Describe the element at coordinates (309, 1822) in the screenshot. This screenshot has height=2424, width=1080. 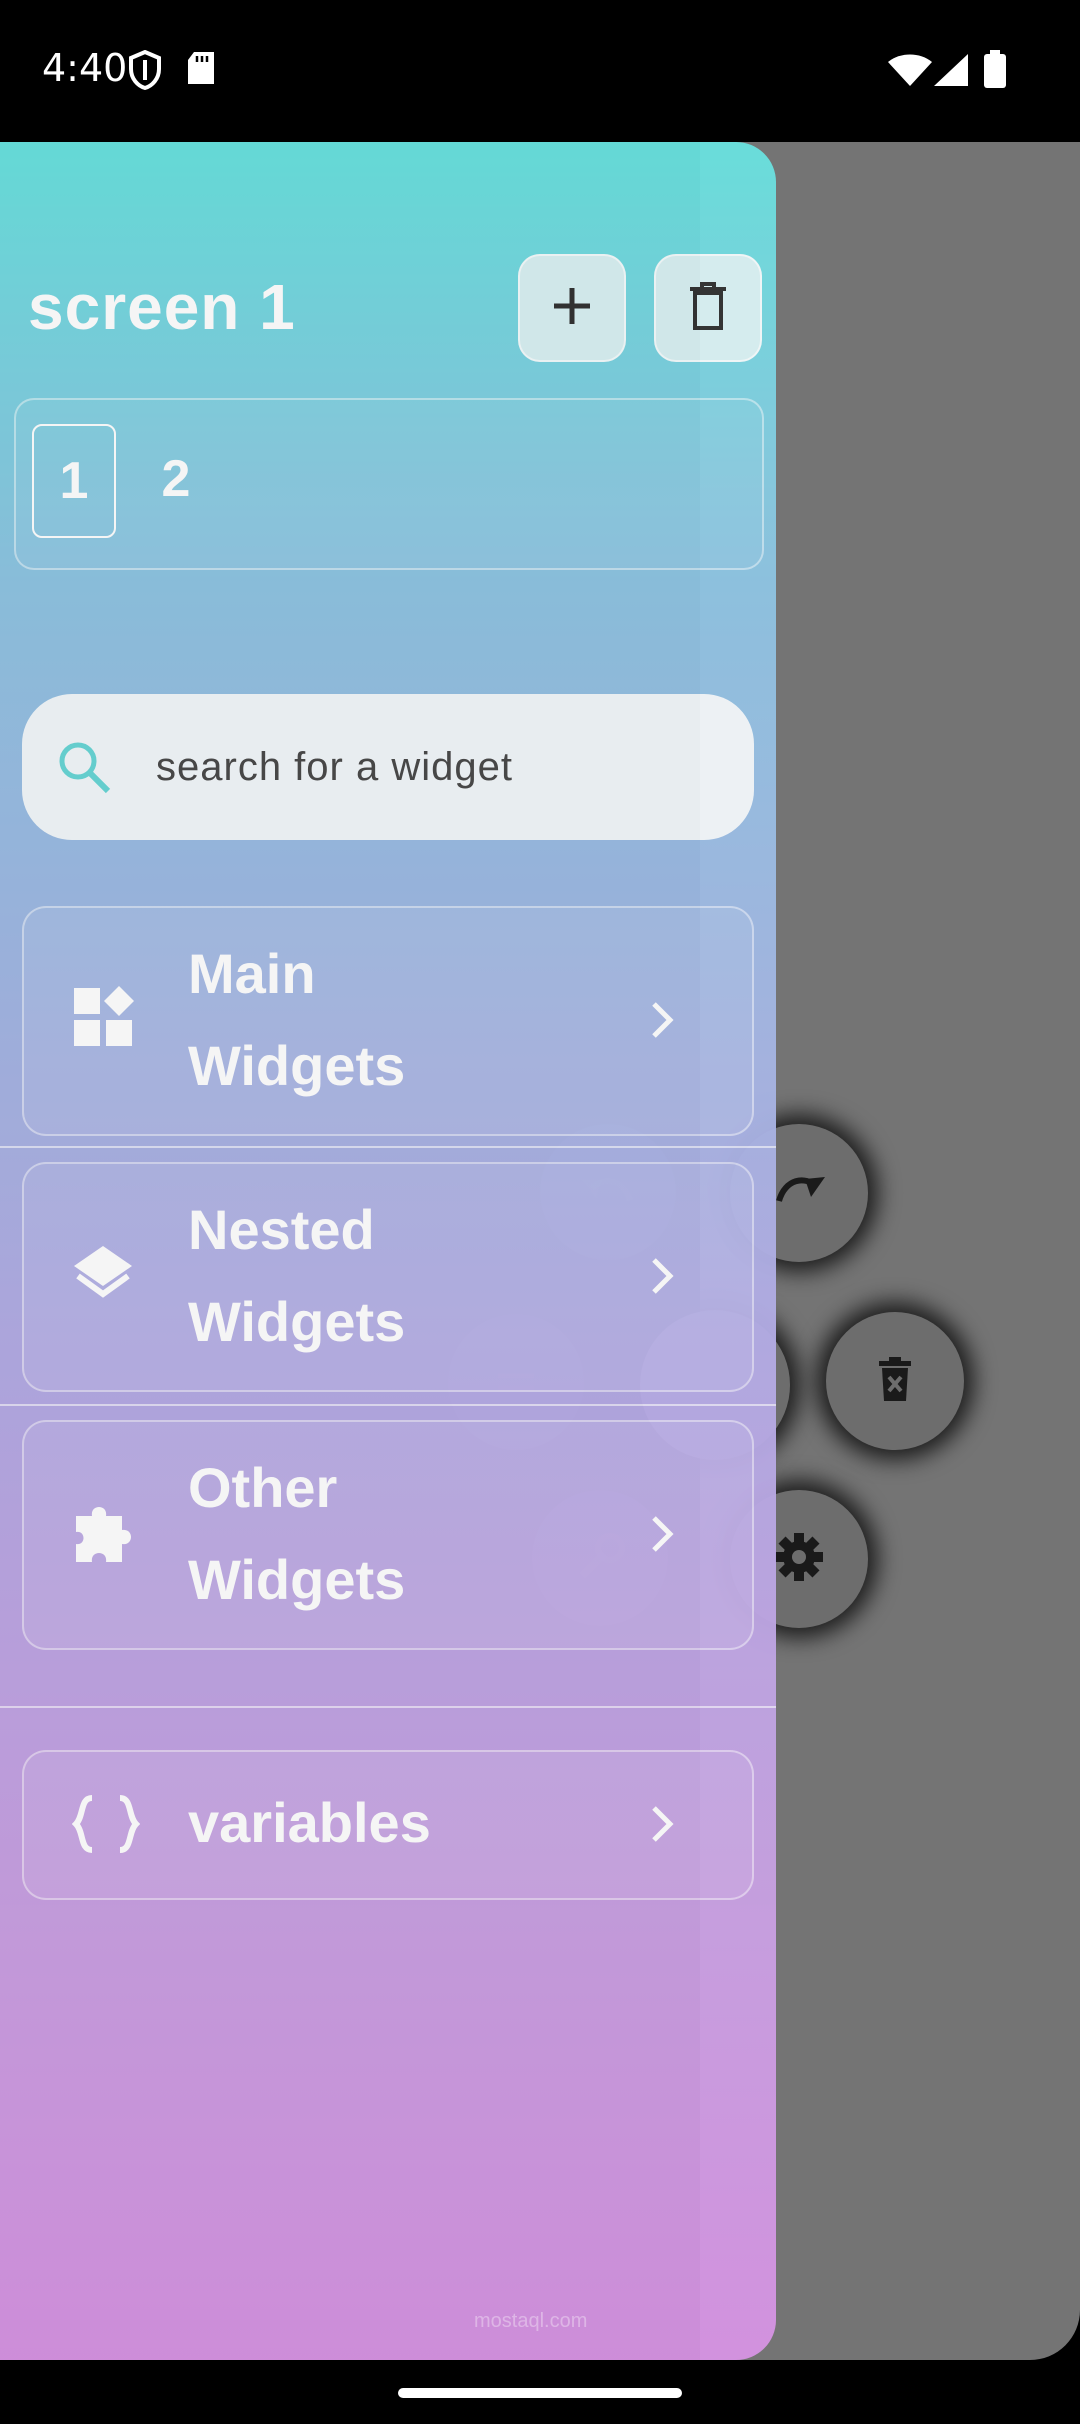
I see `variables-label: variables` at that location.